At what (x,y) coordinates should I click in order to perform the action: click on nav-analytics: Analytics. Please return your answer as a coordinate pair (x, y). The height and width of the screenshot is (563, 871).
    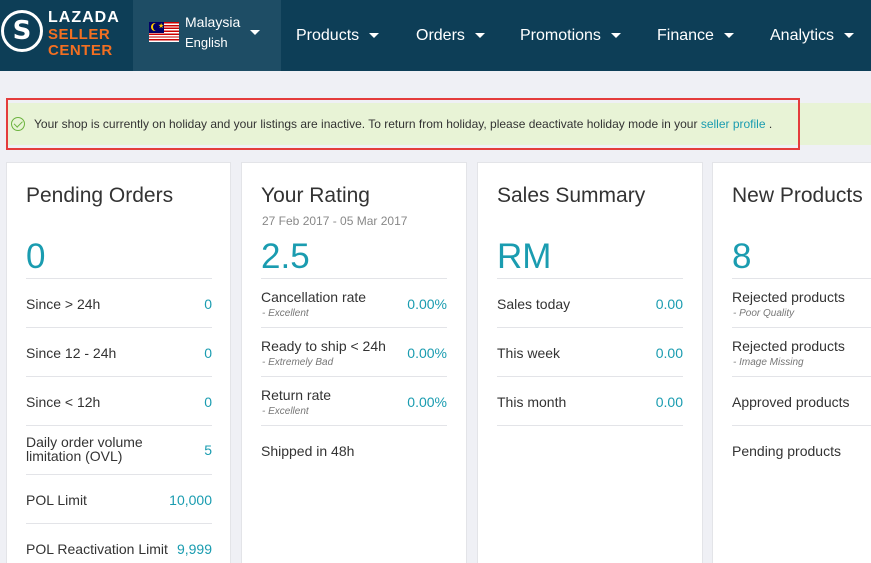
    Looking at the image, I should click on (812, 35).